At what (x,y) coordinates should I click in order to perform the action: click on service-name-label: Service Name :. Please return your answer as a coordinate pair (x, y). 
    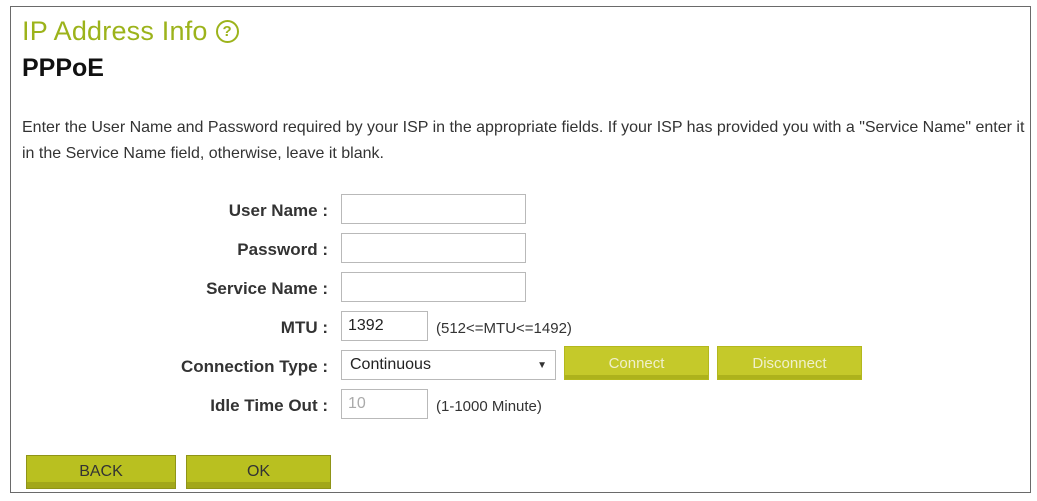
    Looking at the image, I should click on (267, 288).